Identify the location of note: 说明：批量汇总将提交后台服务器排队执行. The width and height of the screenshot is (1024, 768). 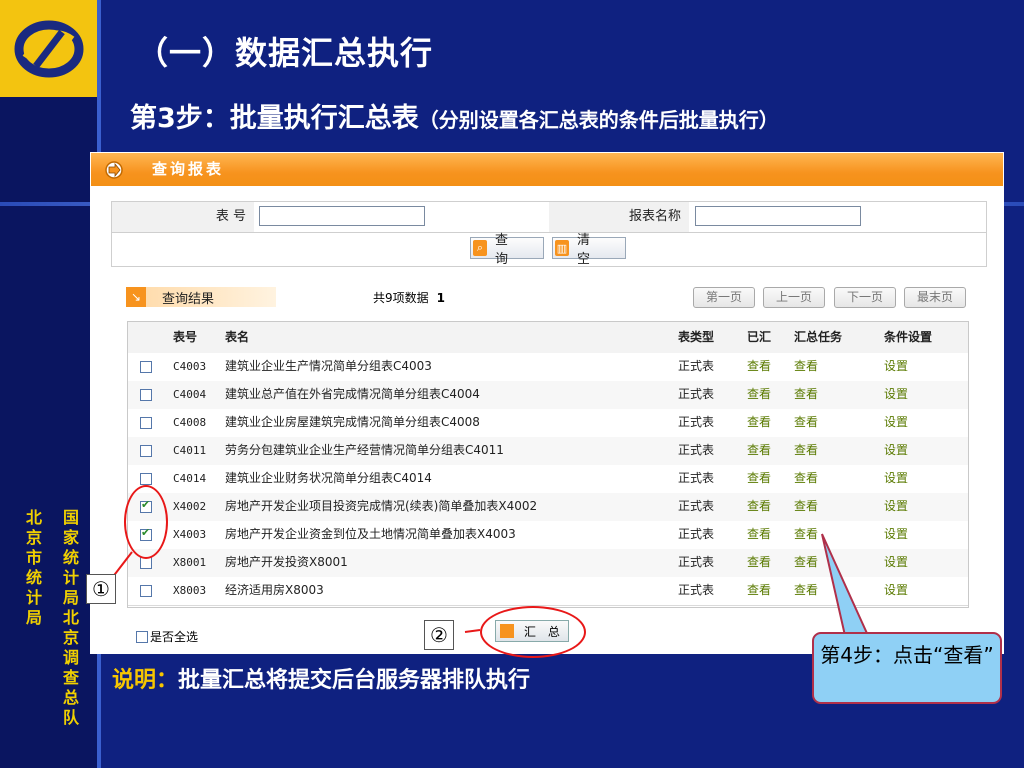
(321, 678).